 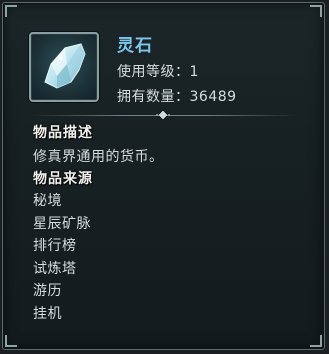 What do you see at coordinates (213, 97) in the screenshot?
I see `owned-quantity-value: 36489` at bounding box center [213, 97].